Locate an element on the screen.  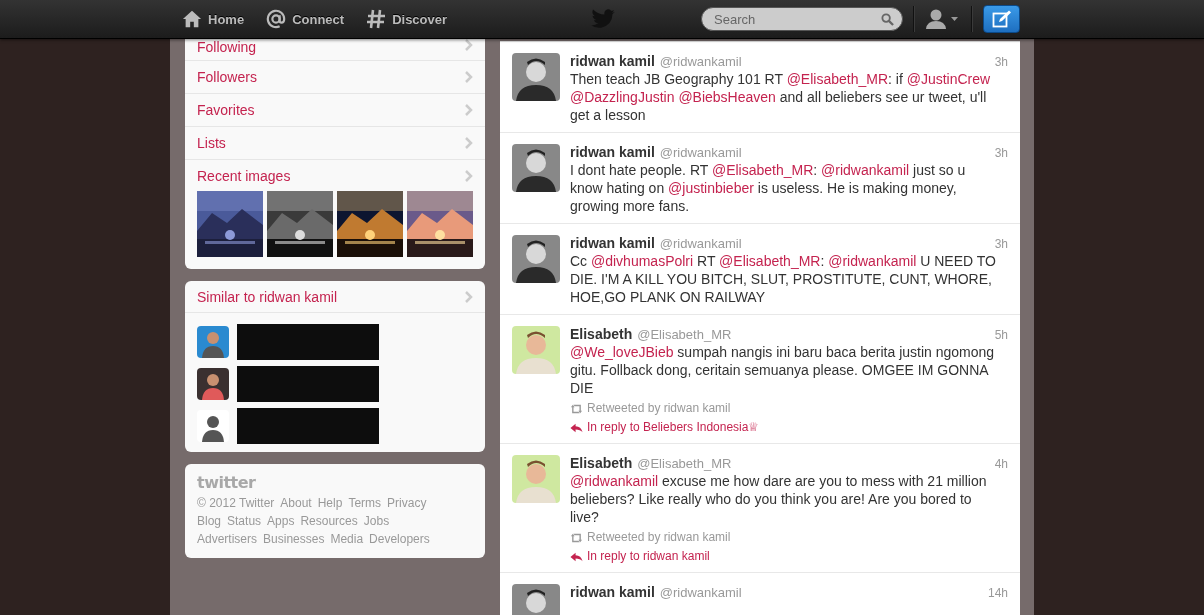
footer-link: Jobs is located at coordinates (376, 521).